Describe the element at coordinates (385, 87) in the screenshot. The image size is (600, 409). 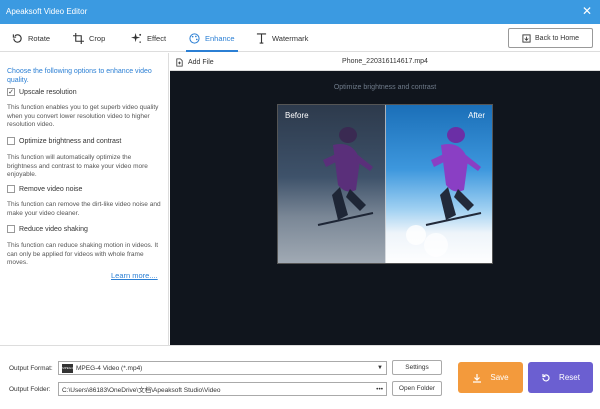
I see `preview-hint: Optimize brightness and contrast` at that location.